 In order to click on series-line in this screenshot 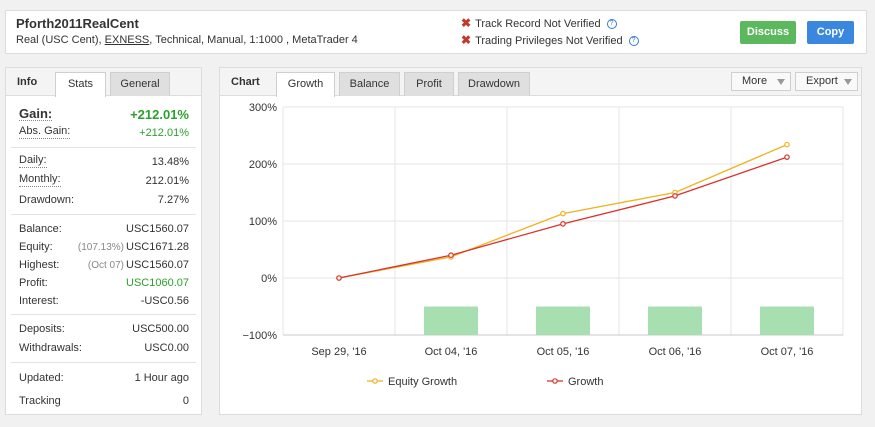, I will do `click(563, 217)`.